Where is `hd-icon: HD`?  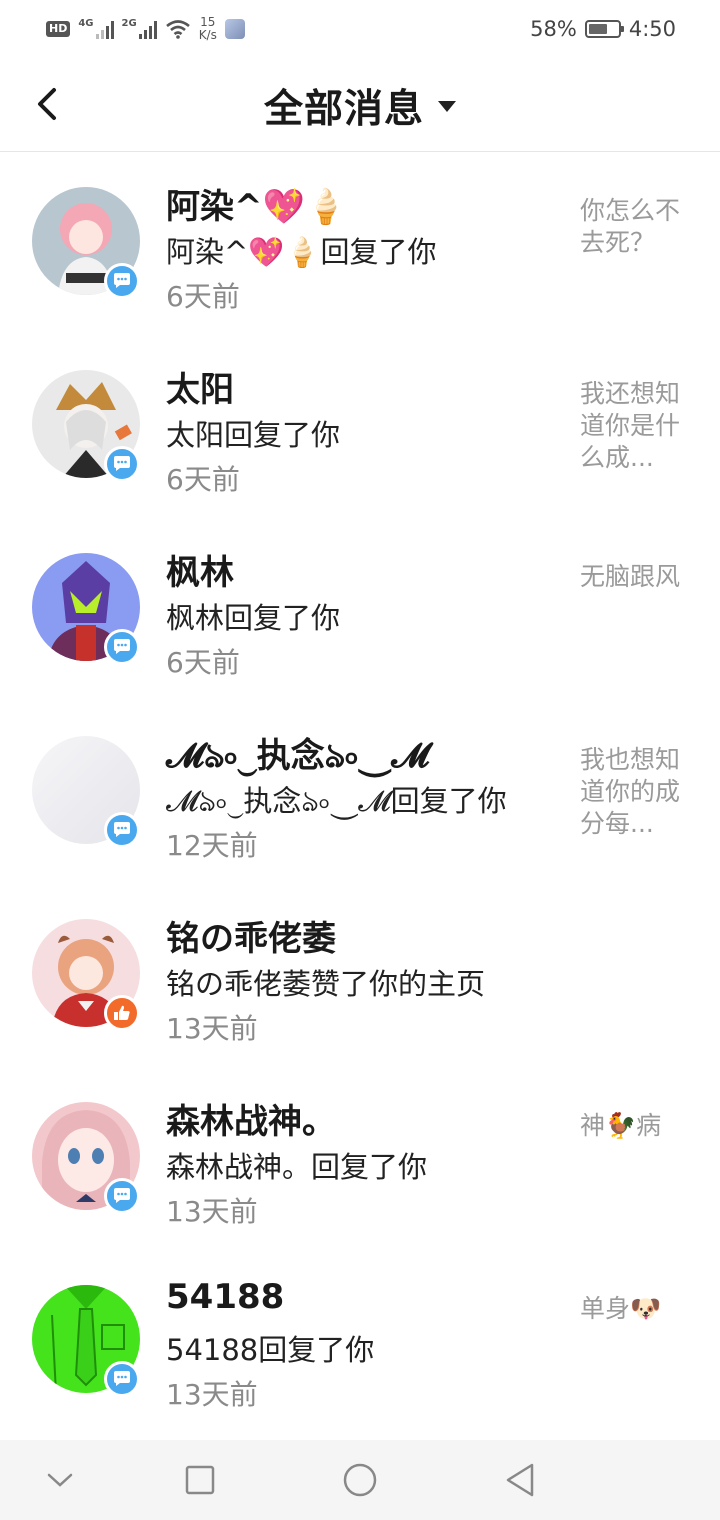
hd-icon: HD is located at coordinates (58, 29).